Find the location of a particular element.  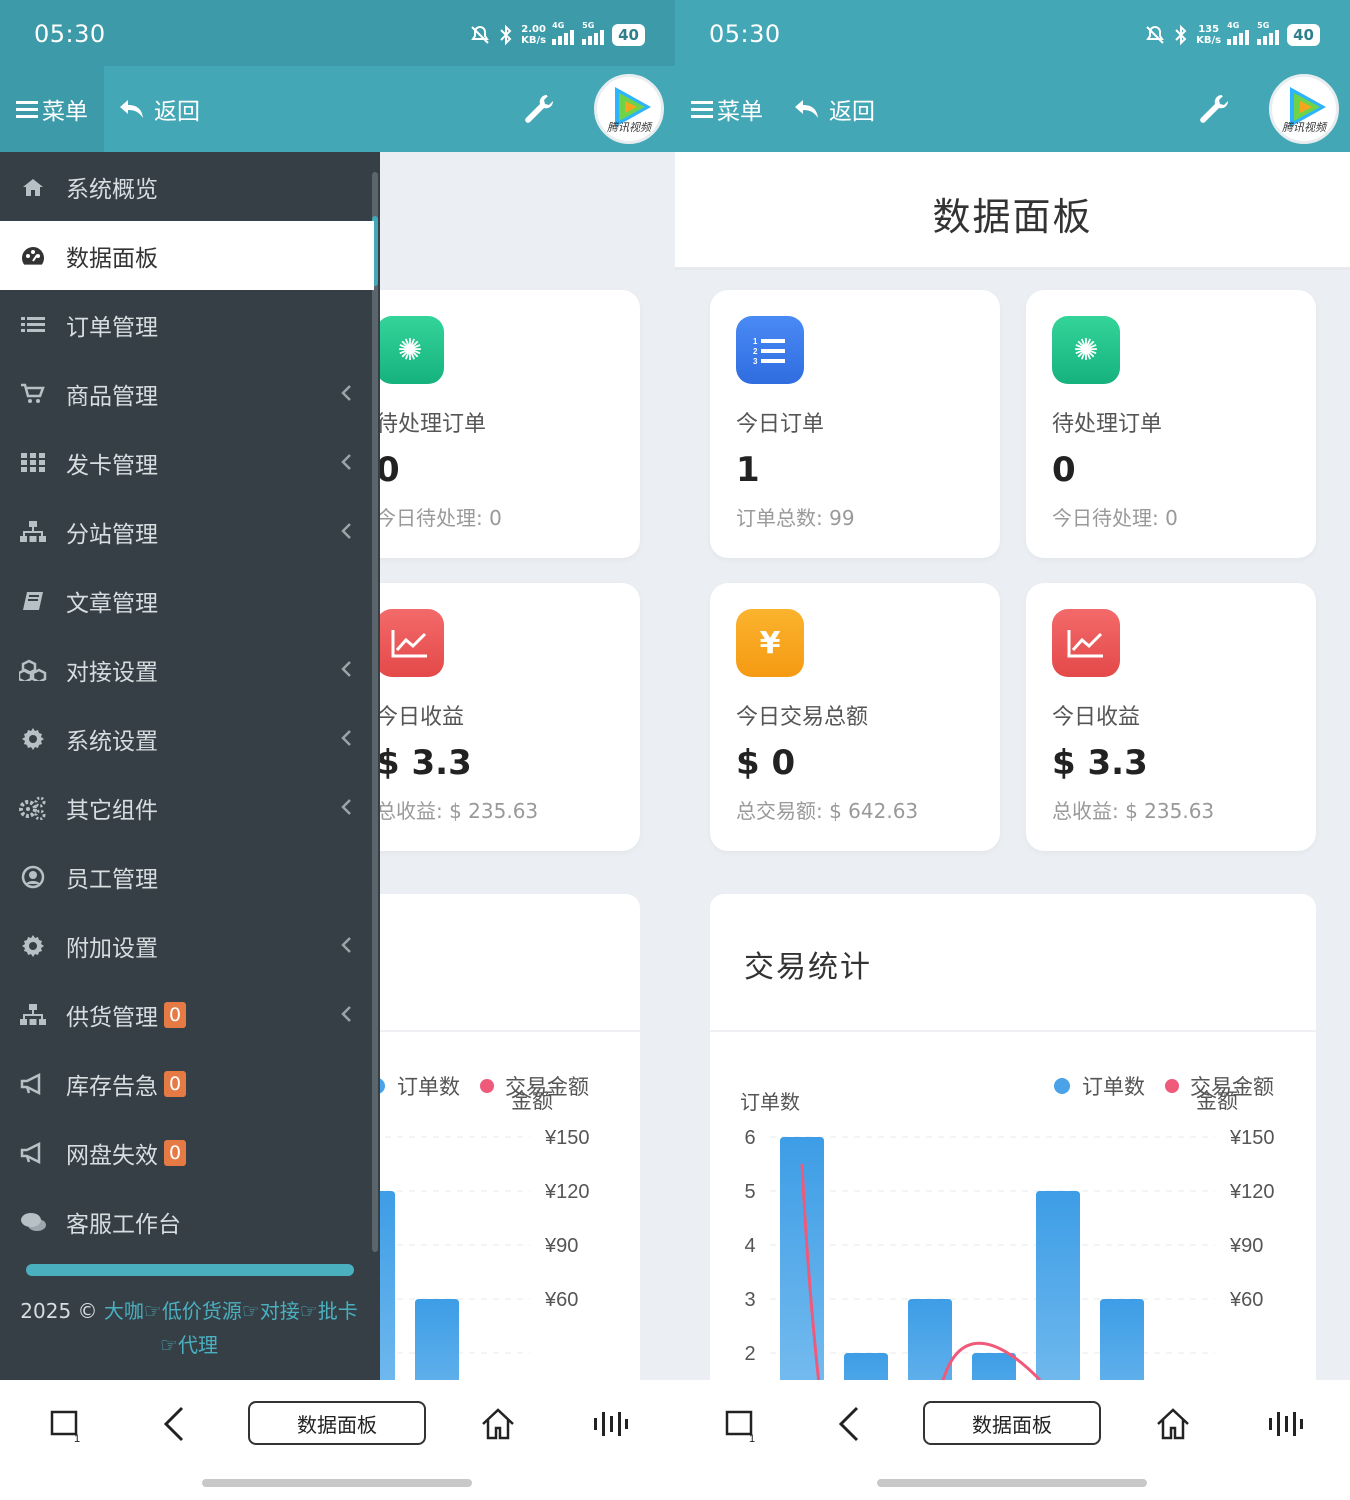

stat-sub: 今日待处理: 0 is located at coordinates (439, 518).